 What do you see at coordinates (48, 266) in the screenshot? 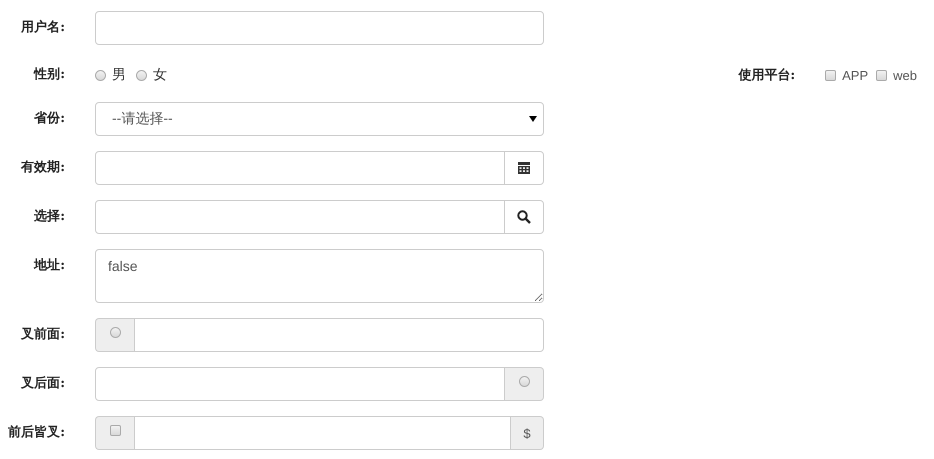
I see `field-label: 地址:` at bounding box center [48, 266].